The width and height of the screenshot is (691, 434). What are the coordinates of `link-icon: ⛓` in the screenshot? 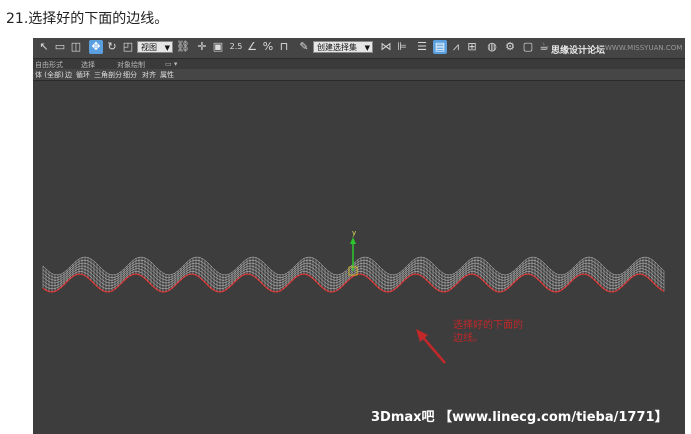 It's located at (183, 47).